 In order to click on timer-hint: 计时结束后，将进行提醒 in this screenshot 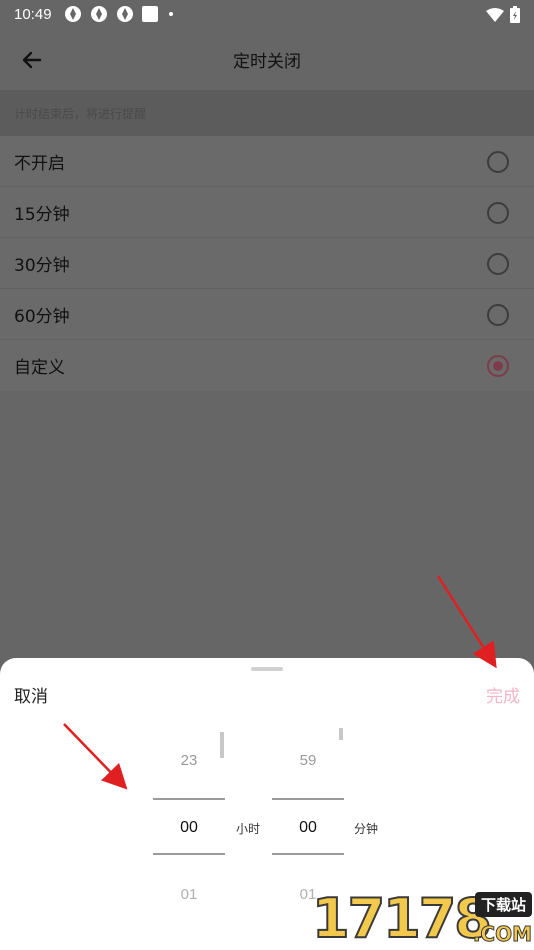, I will do `click(267, 113)`.